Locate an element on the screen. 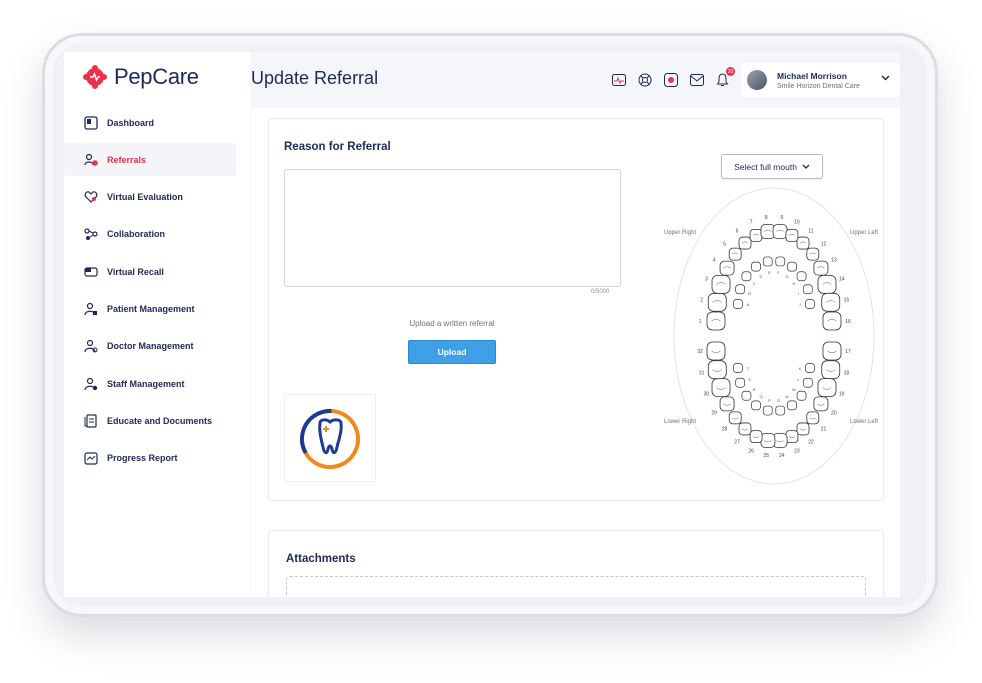 The image size is (982, 683). sidebar-item-staff-management: Staff Management is located at coordinates (157, 383).